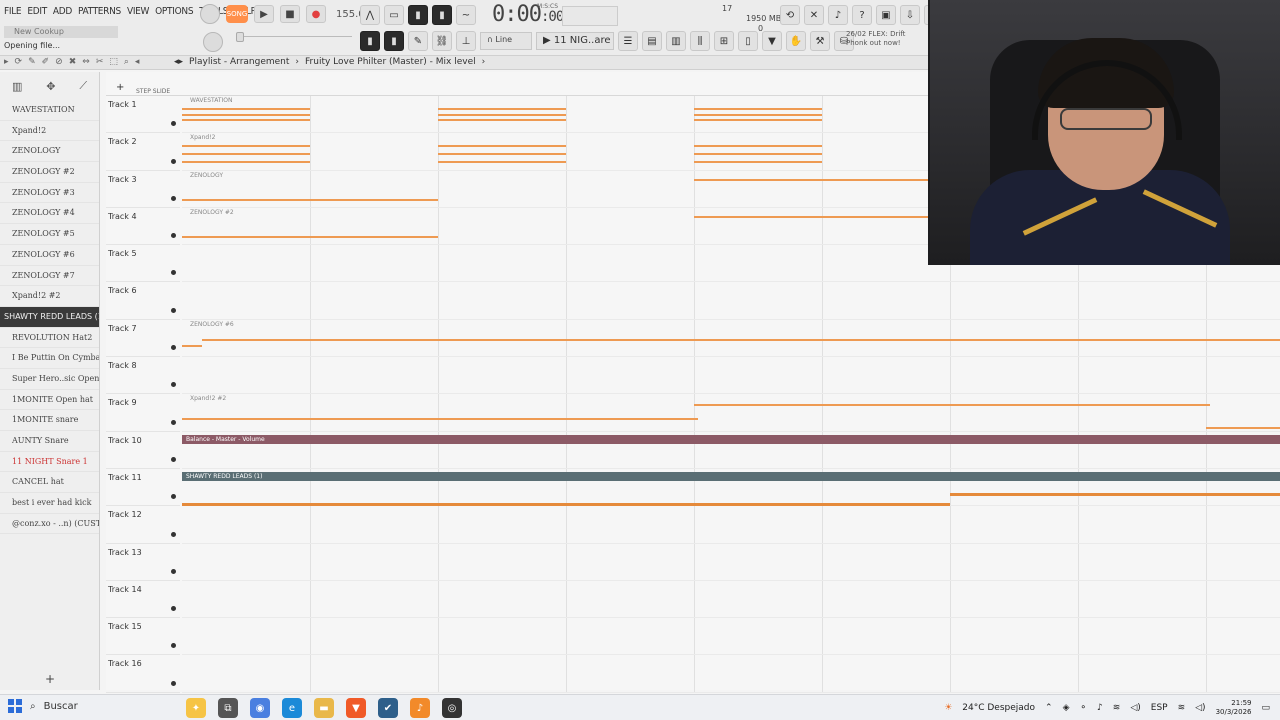 The image size is (1280, 720). Describe the element at coordinates (137, 62) in the screenshot. I see `speaker-icon: ◂` at that location.